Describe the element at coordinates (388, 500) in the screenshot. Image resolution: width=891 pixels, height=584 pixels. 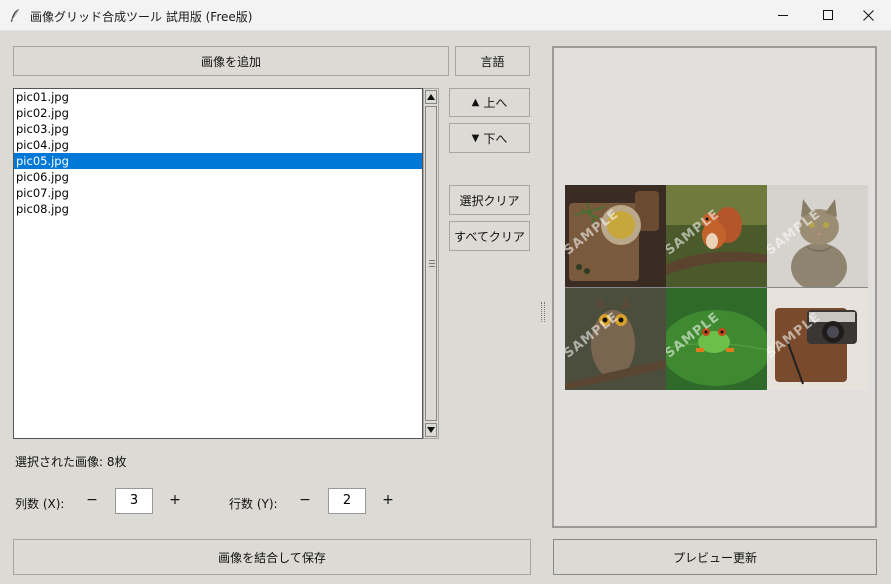
I see `rows-increment-button: +` at that location.